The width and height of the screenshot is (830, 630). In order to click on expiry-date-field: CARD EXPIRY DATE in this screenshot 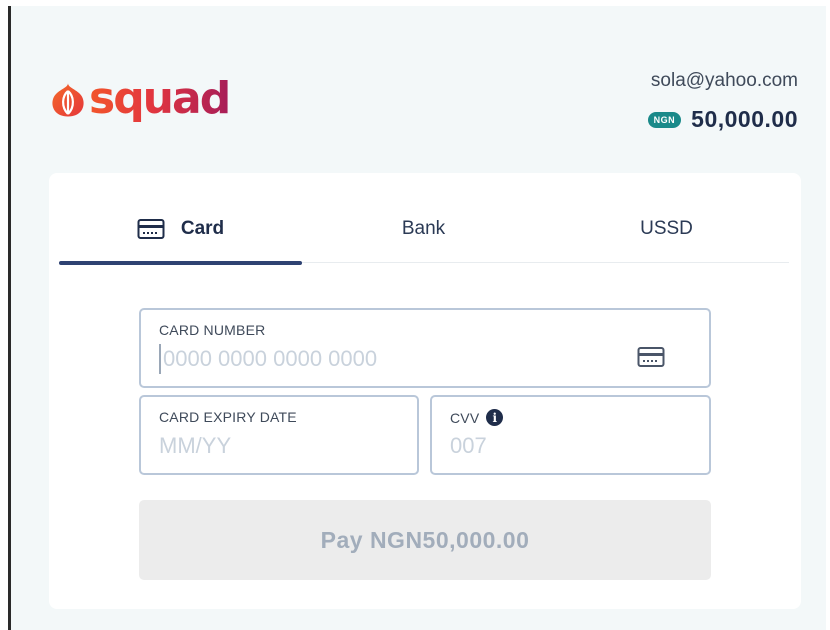, I will do `click(279, 435)`.